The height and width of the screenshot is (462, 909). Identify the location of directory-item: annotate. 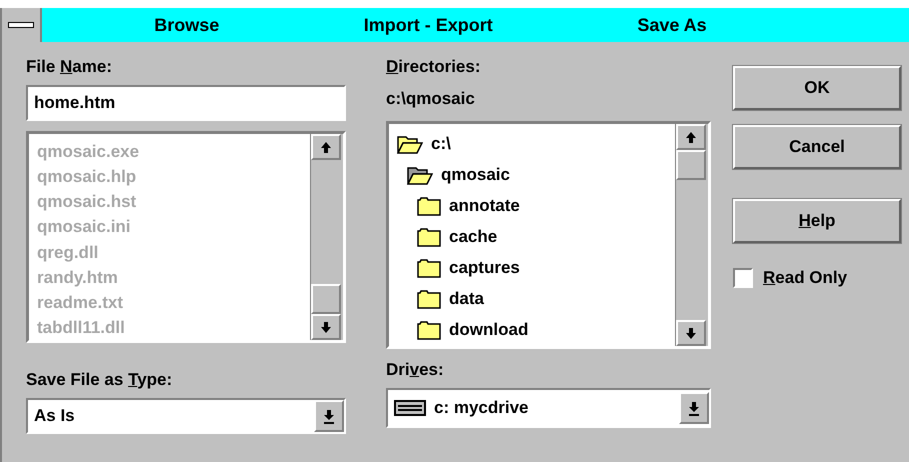
(484, 206).